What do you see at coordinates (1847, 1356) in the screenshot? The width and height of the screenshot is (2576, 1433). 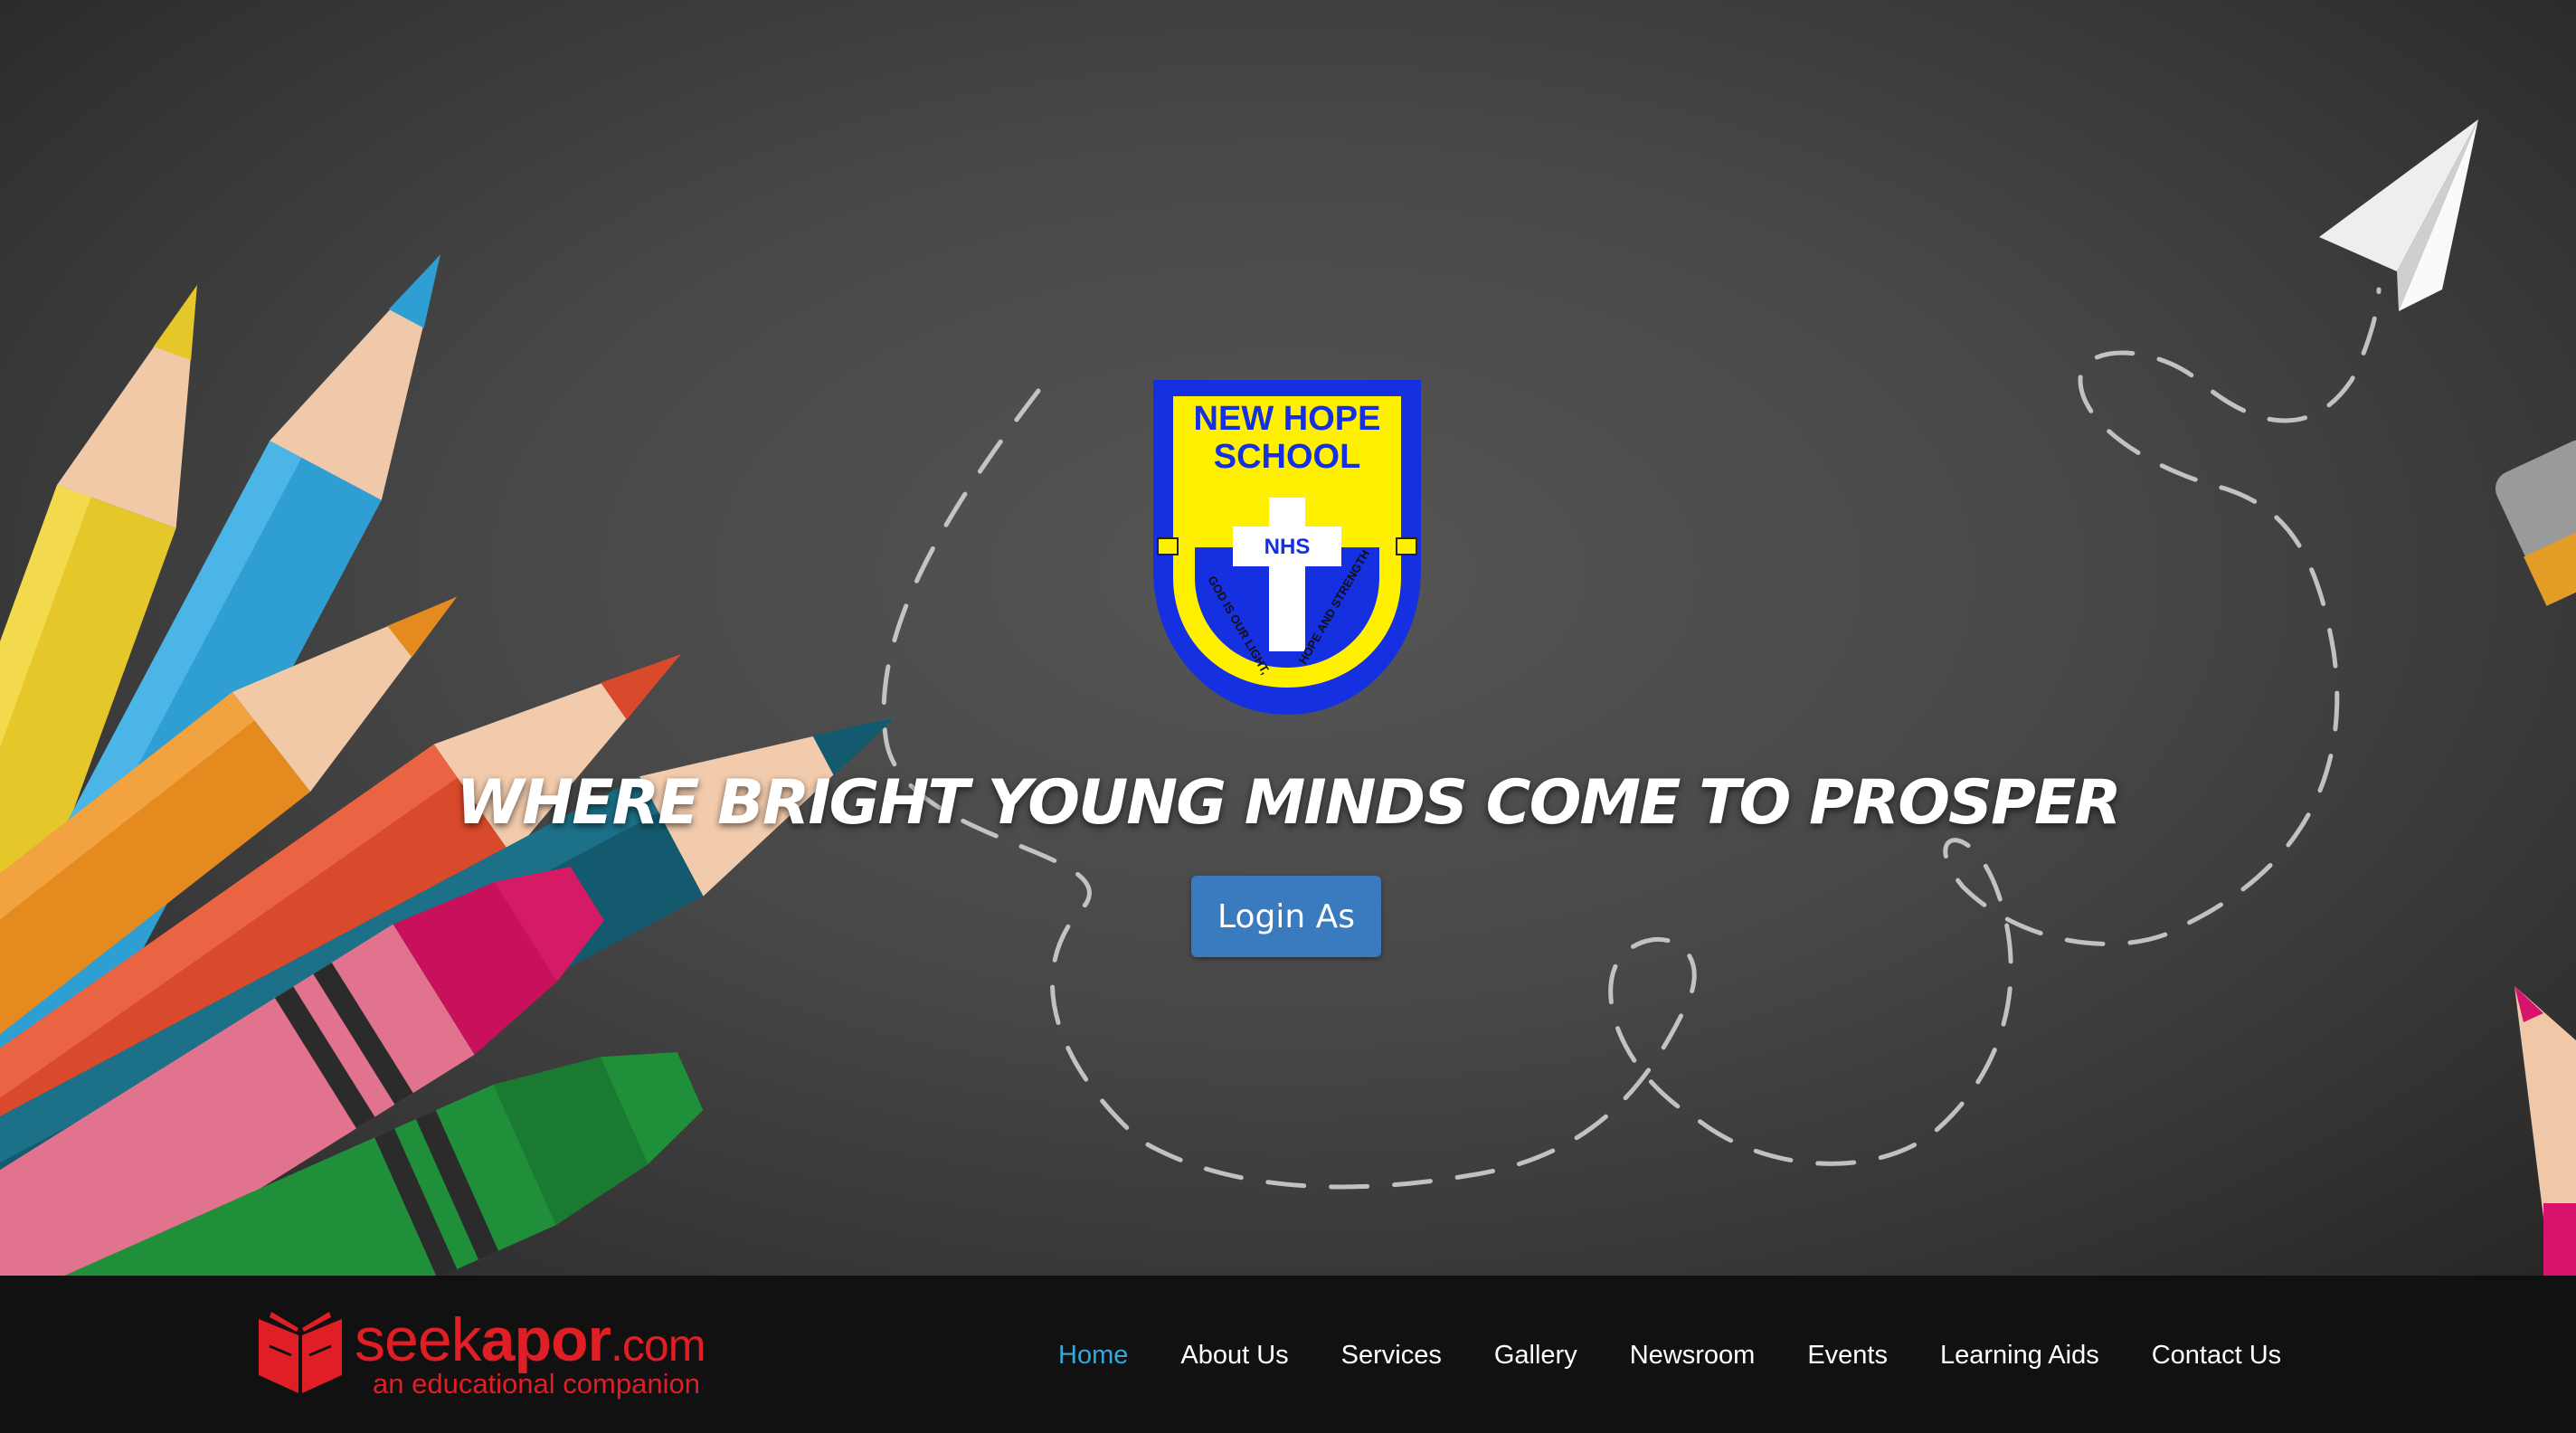 I see `nav-item-events: Events` at bounding box center [1847, 1356].